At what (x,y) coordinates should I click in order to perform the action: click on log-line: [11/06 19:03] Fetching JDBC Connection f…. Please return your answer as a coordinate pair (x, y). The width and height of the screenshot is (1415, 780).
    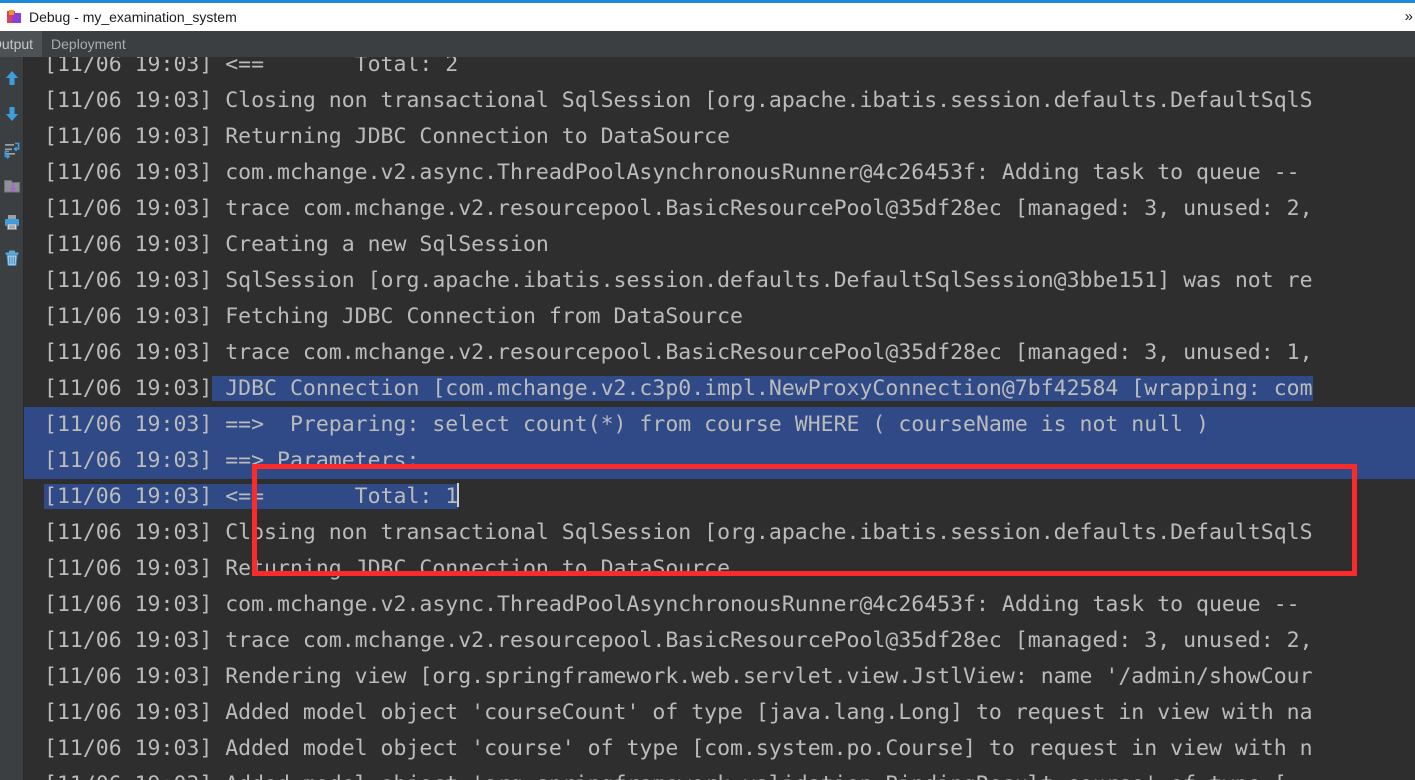
    Looking at the image, I should click on (719, 317).